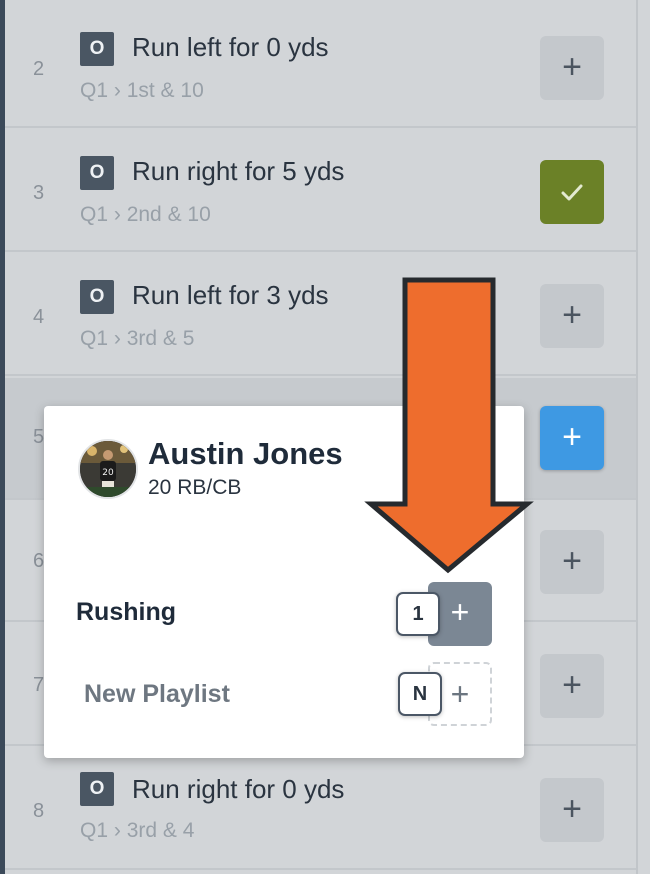 The width and height of the screenshot is (650, 874). Describe the element at coordinates (39, 317) in the screenshot. I see `play-number: 4` at that location.